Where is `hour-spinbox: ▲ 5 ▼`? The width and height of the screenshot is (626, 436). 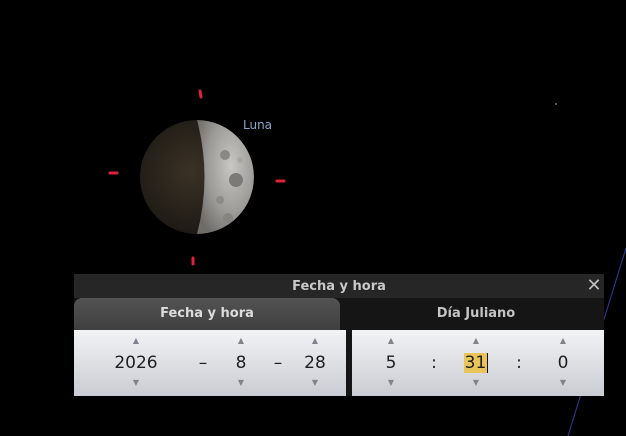
hour-spinbox: ▲ 5 ▼ is located at coordinates (391, 363).